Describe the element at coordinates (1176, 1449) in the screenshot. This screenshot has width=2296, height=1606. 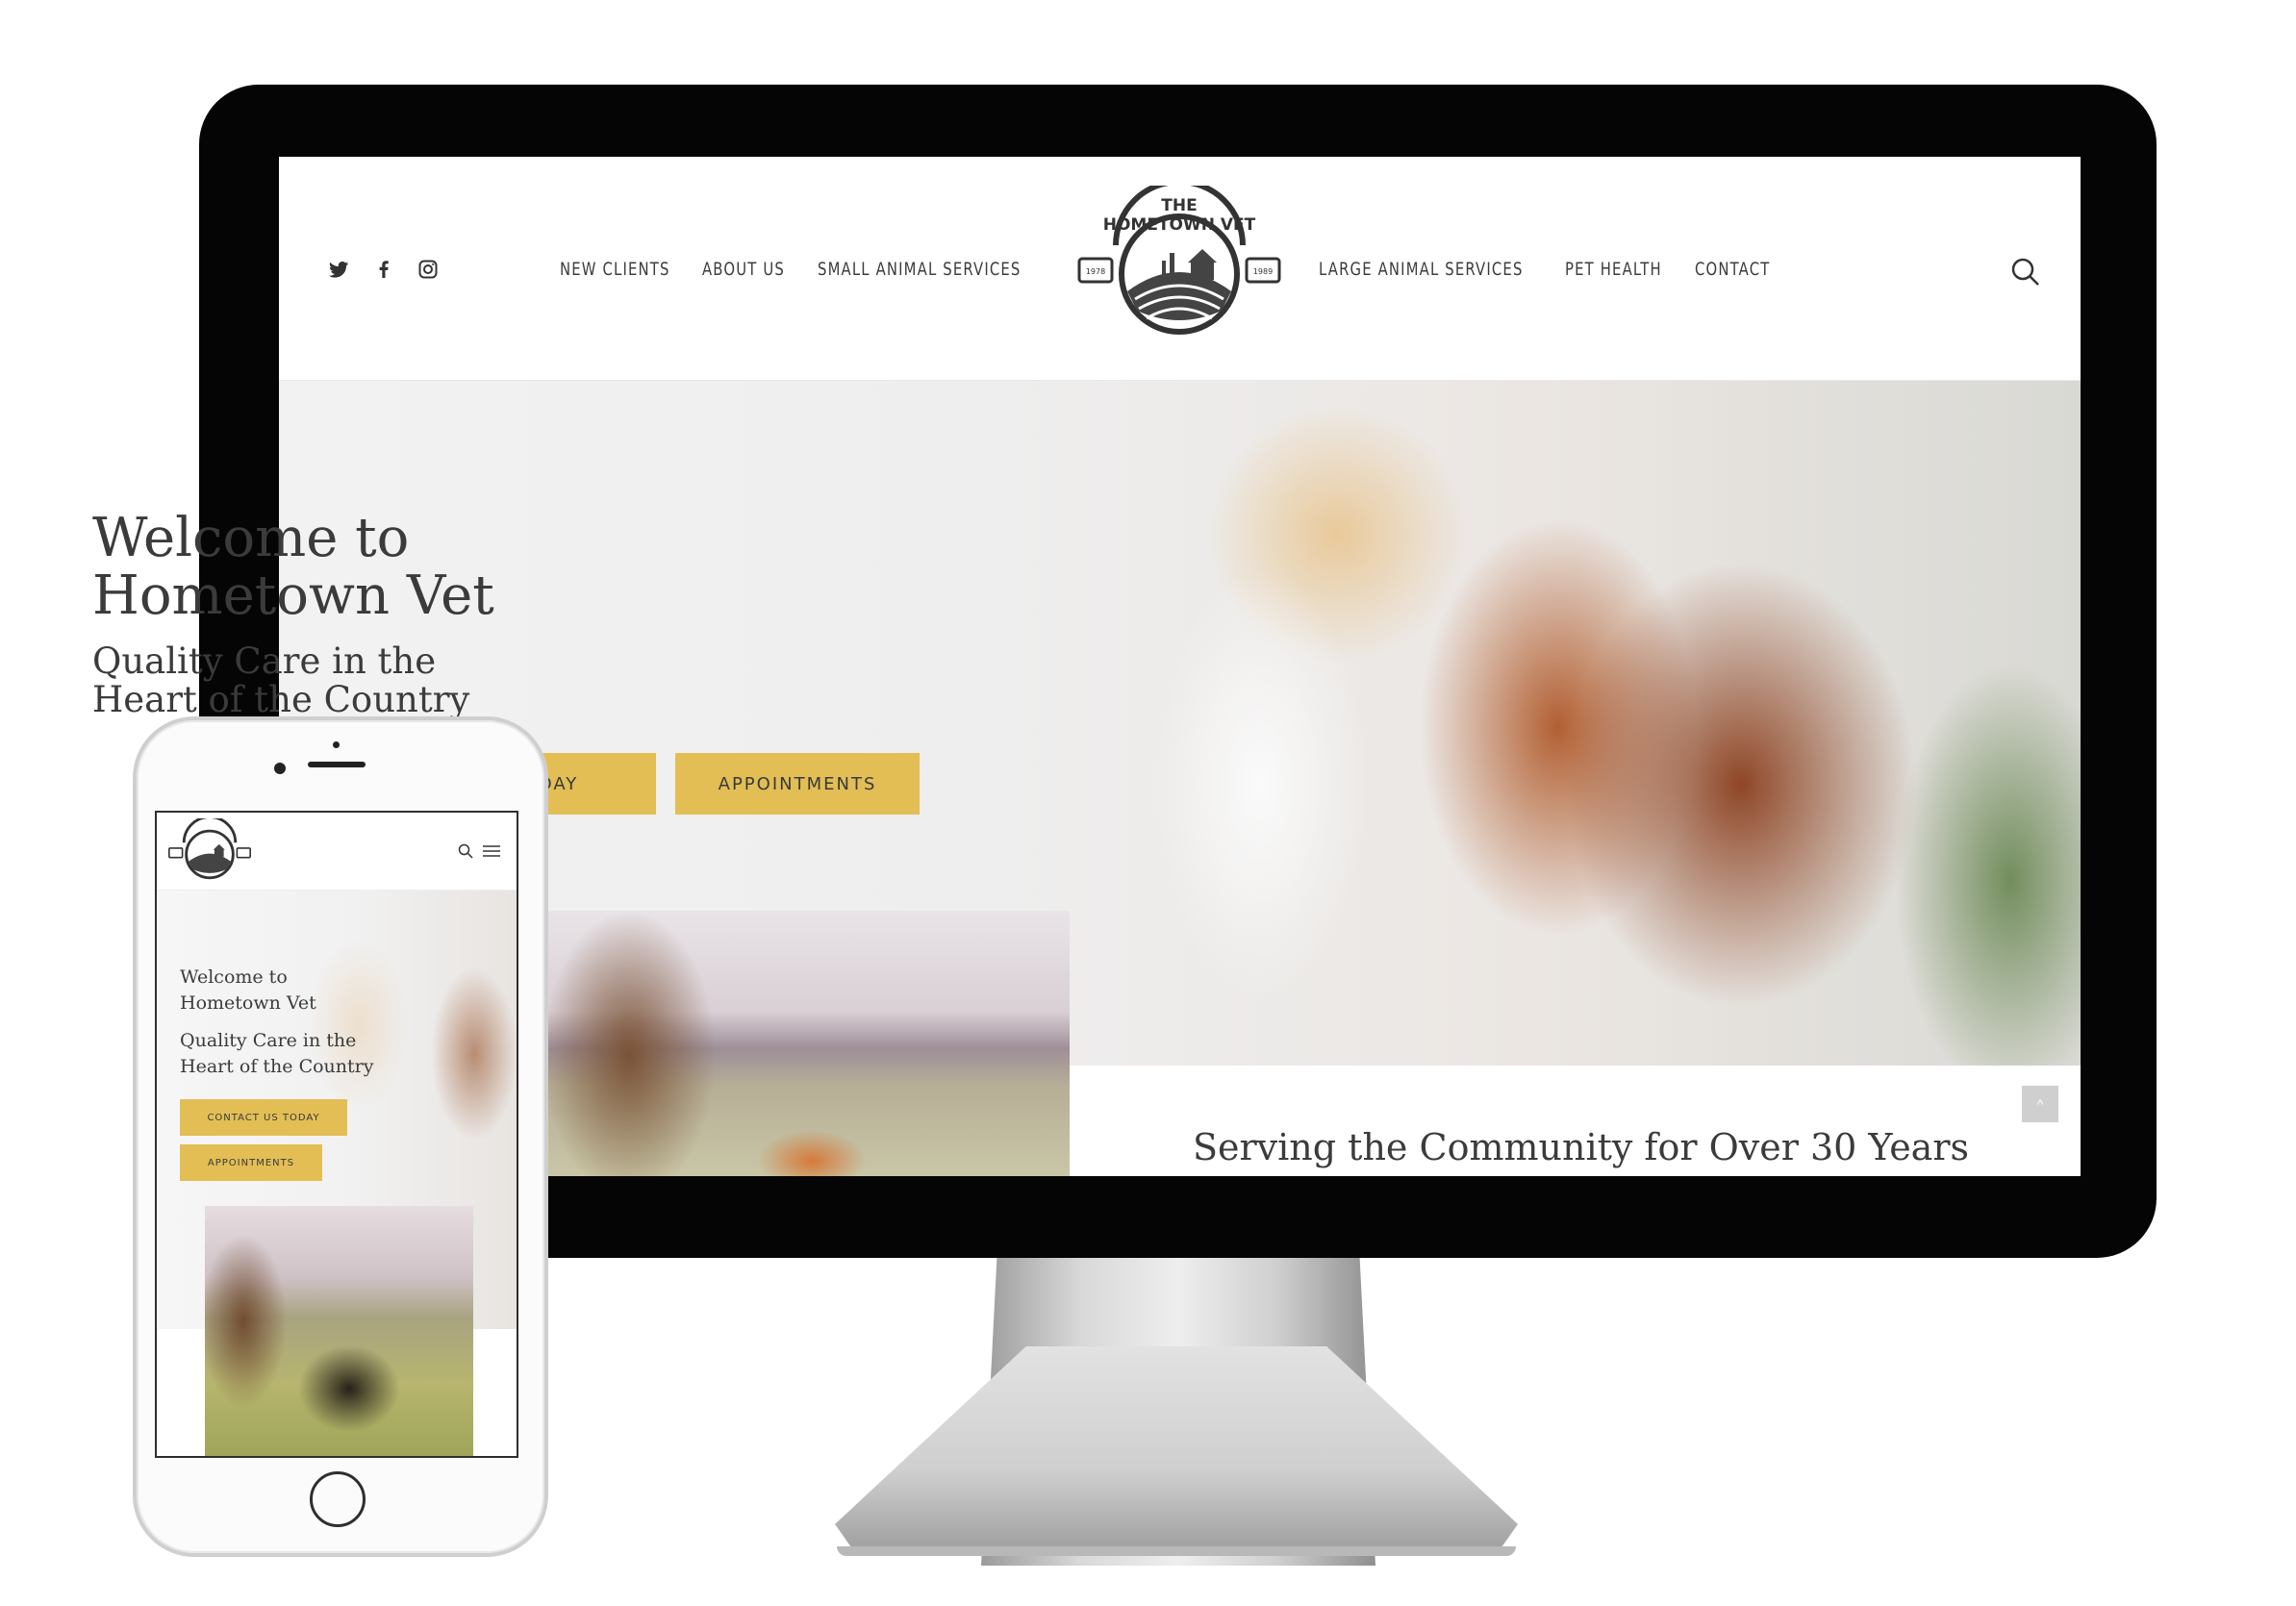
I see `monitor-stand-base` at that location.